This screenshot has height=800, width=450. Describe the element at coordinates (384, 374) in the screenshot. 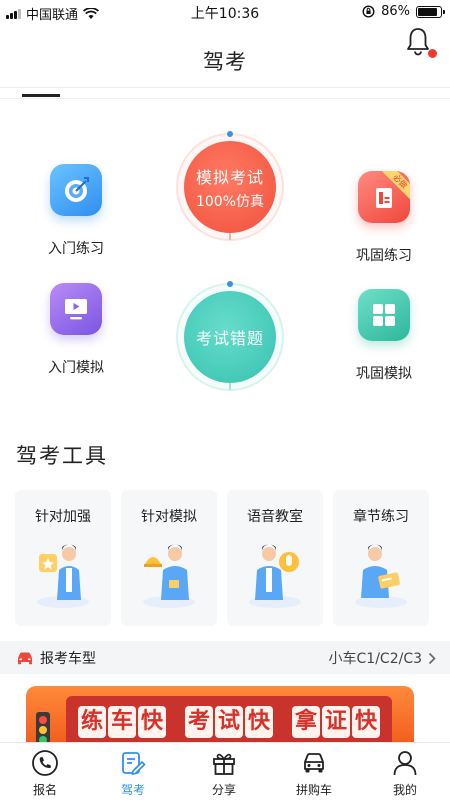

I see `review-mock-label: 巩固模拟` at that location.